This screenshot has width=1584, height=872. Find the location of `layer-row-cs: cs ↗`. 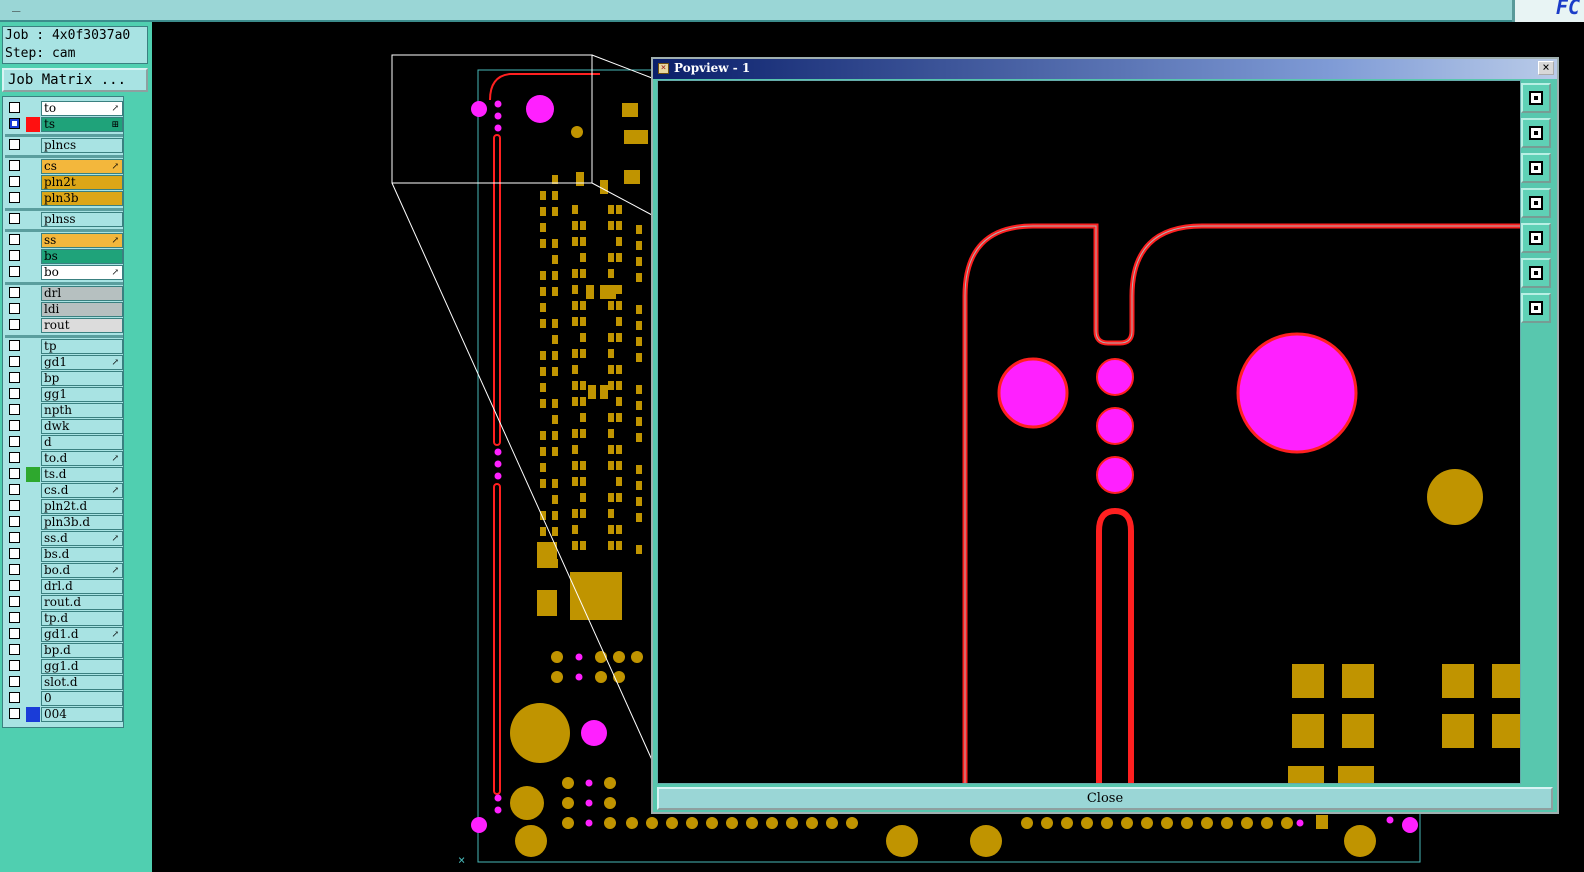

layer-row-cs: cs ↗ is located at coordinates (64, 166).